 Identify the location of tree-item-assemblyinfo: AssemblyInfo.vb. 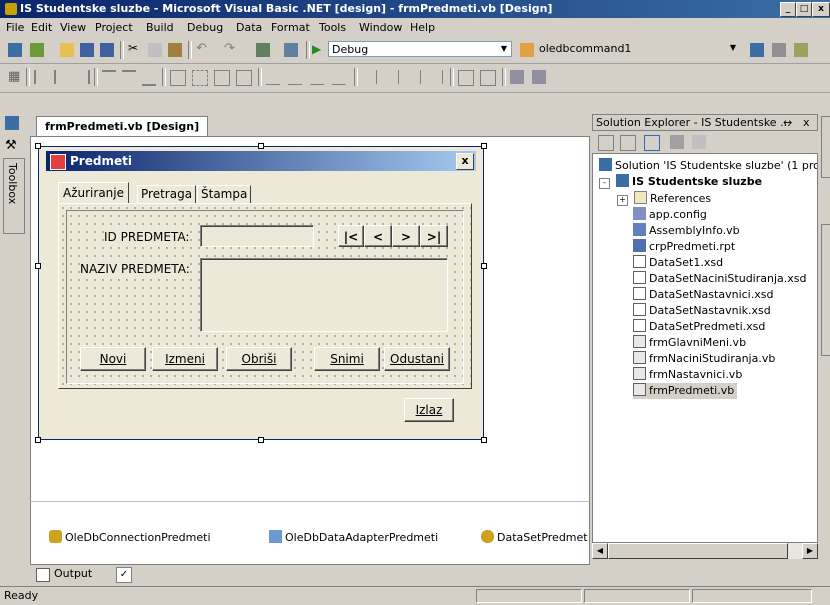
(686, 231).